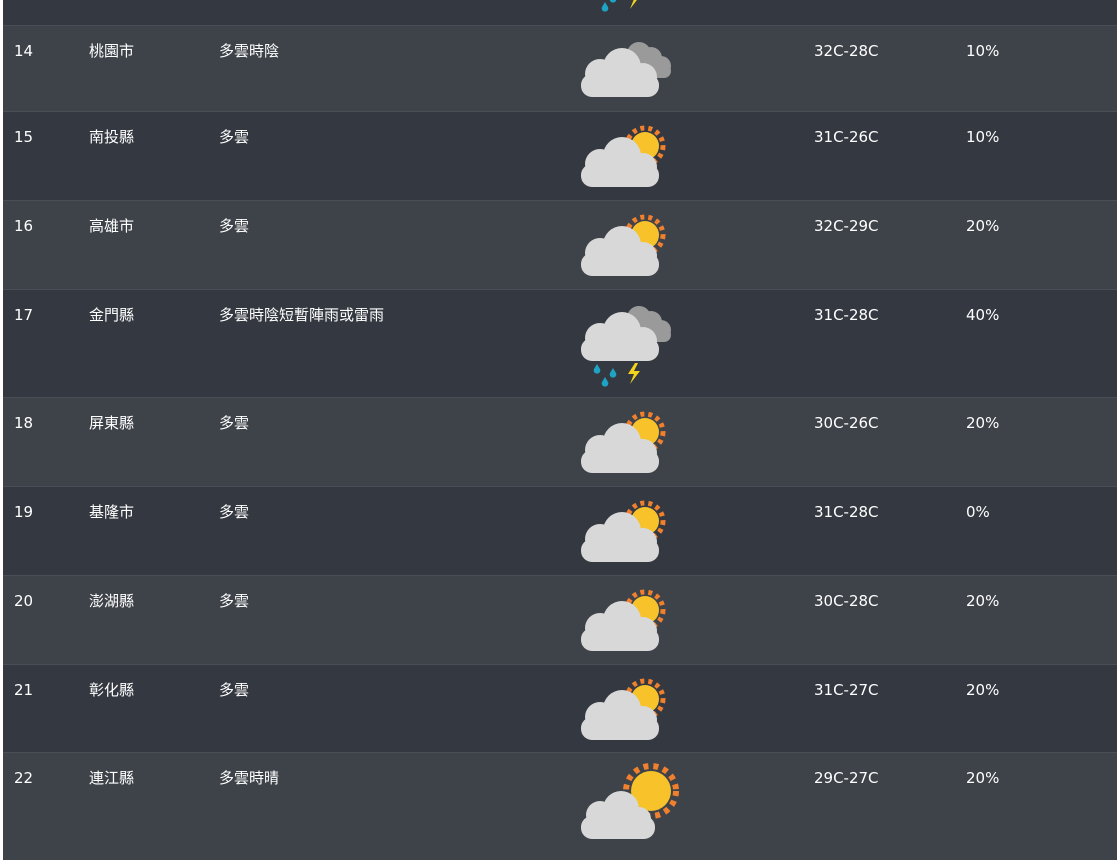 This screenshot has height=860, width=1117. What do you see at coordinates (846, 51) in the screenshot?
I see `temperature-range: 32C-28C` at bounding box center [846, 51].